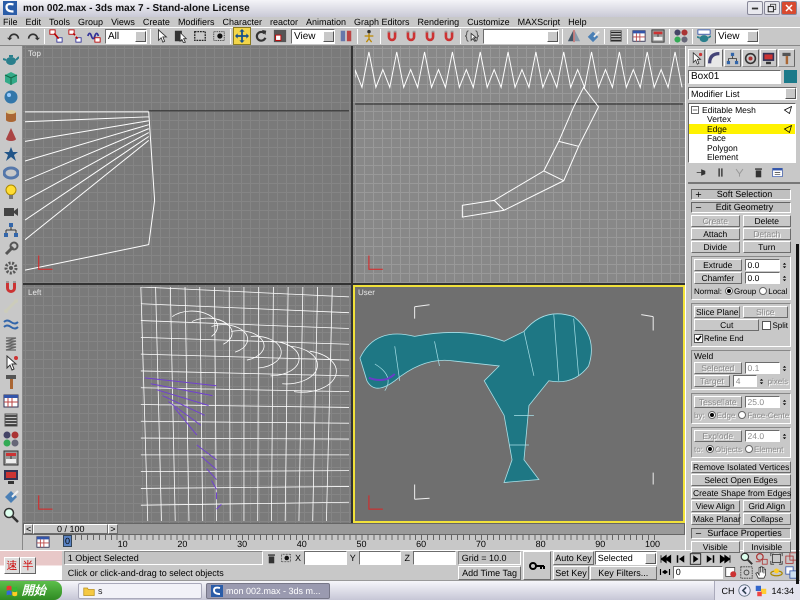 The width and height of the screenshot is (800, 600). Describe the element at coordinates (777, 558) in the screenshot. I see `corner-square-icon` at that location.